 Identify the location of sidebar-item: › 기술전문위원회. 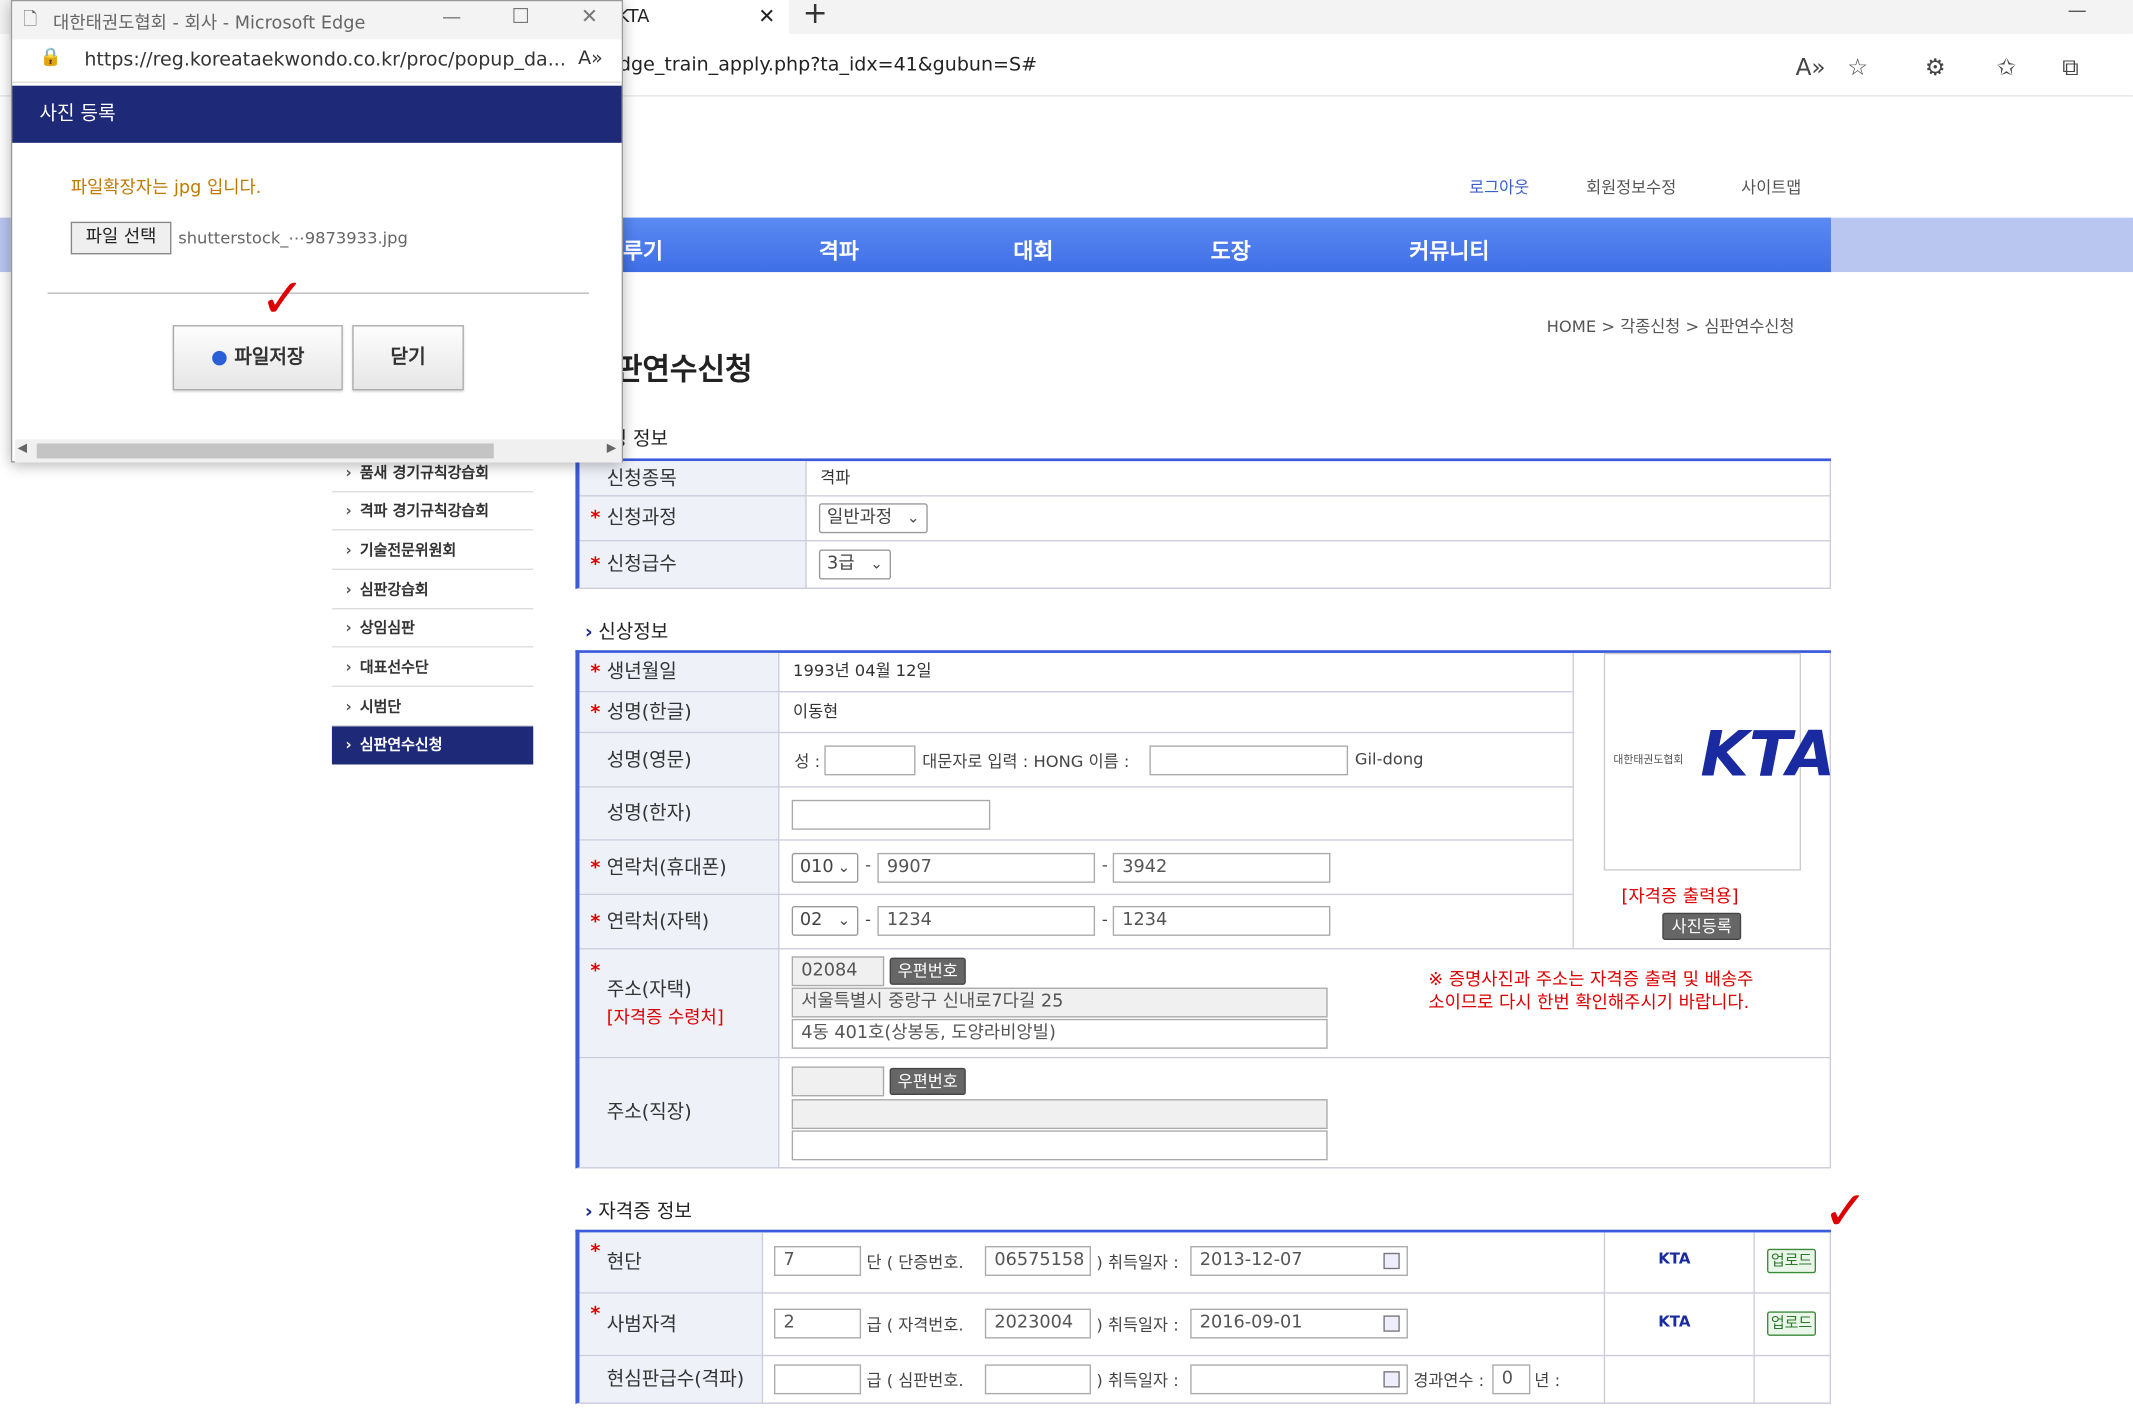
(432, 551).